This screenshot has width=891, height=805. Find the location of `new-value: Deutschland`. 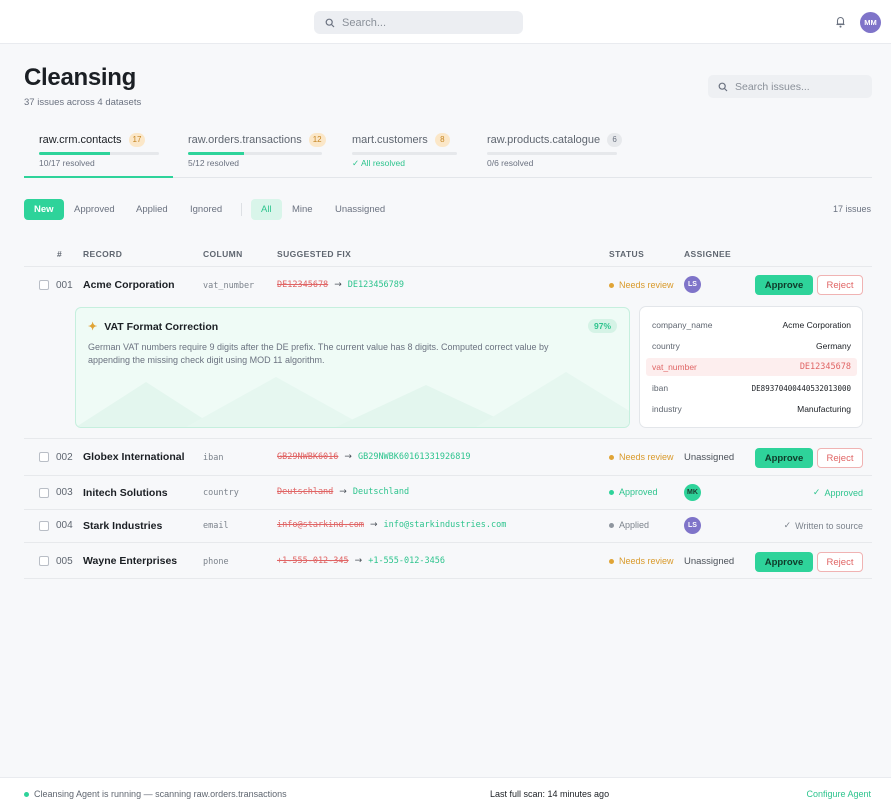

new-value: Deutschland is located at coordinates (381, 492).